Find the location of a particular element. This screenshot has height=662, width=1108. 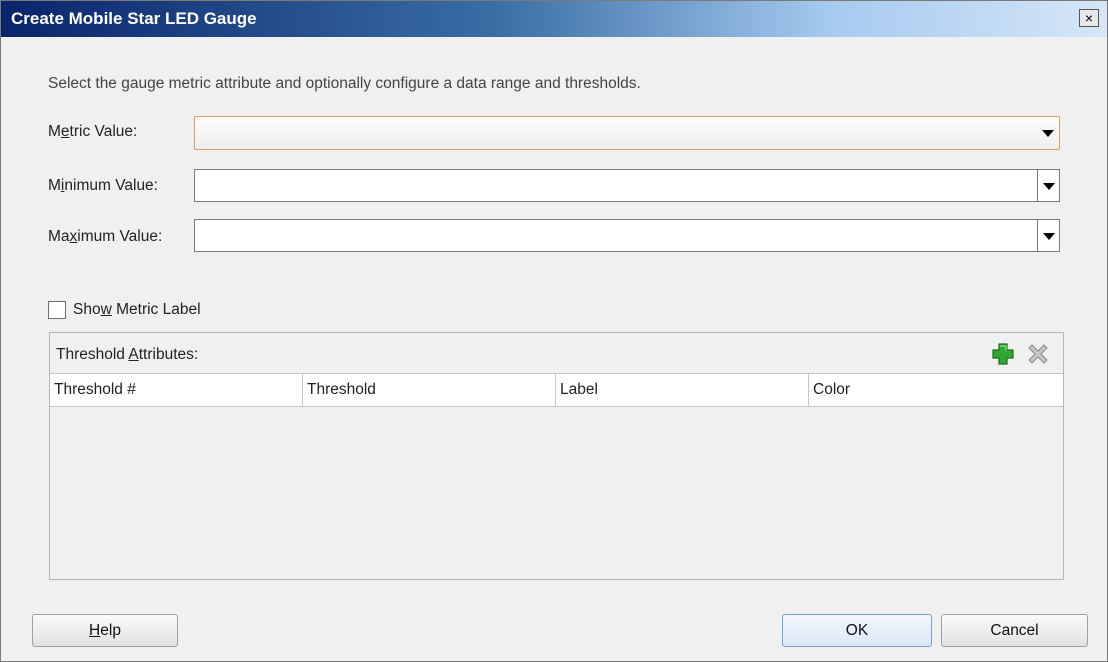

close-button: × is located at coordinates (1089, 18).